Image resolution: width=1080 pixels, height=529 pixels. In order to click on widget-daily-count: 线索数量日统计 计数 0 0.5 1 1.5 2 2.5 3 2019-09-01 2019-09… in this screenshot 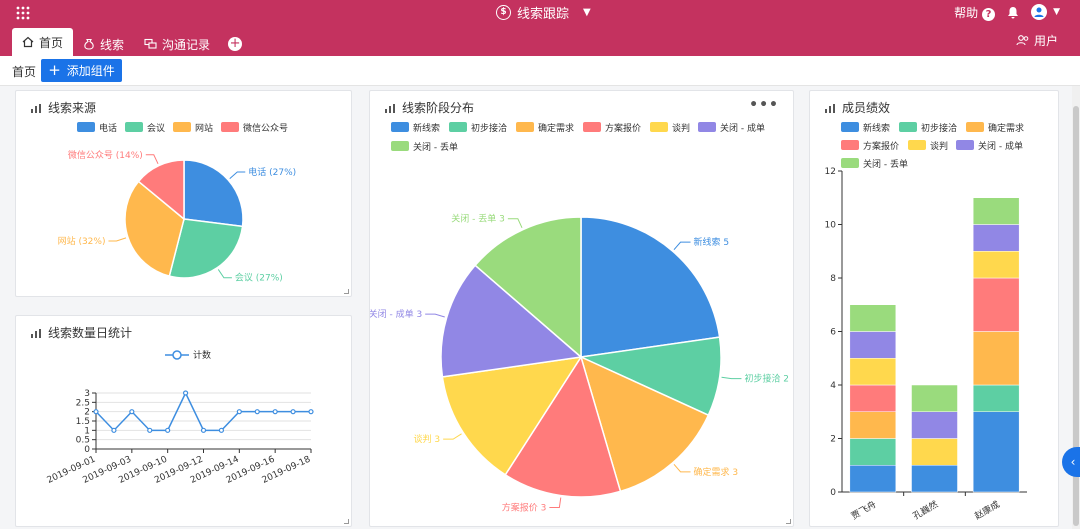, I will do `click(183, 421)`.